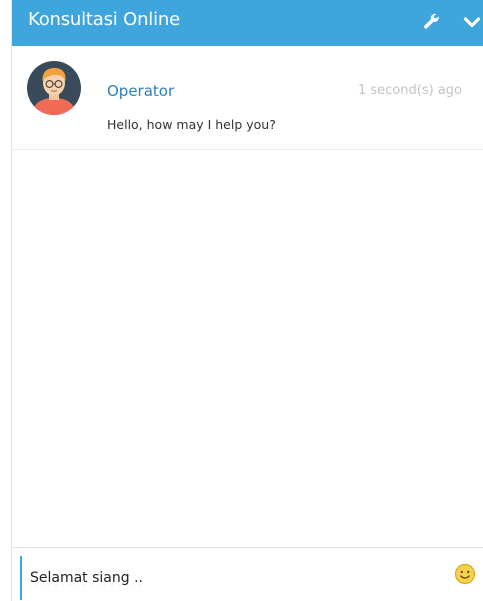 Image resolution: width=483 pixels, height=601 pixels. I want to click on message-composer, so click(247, 574).